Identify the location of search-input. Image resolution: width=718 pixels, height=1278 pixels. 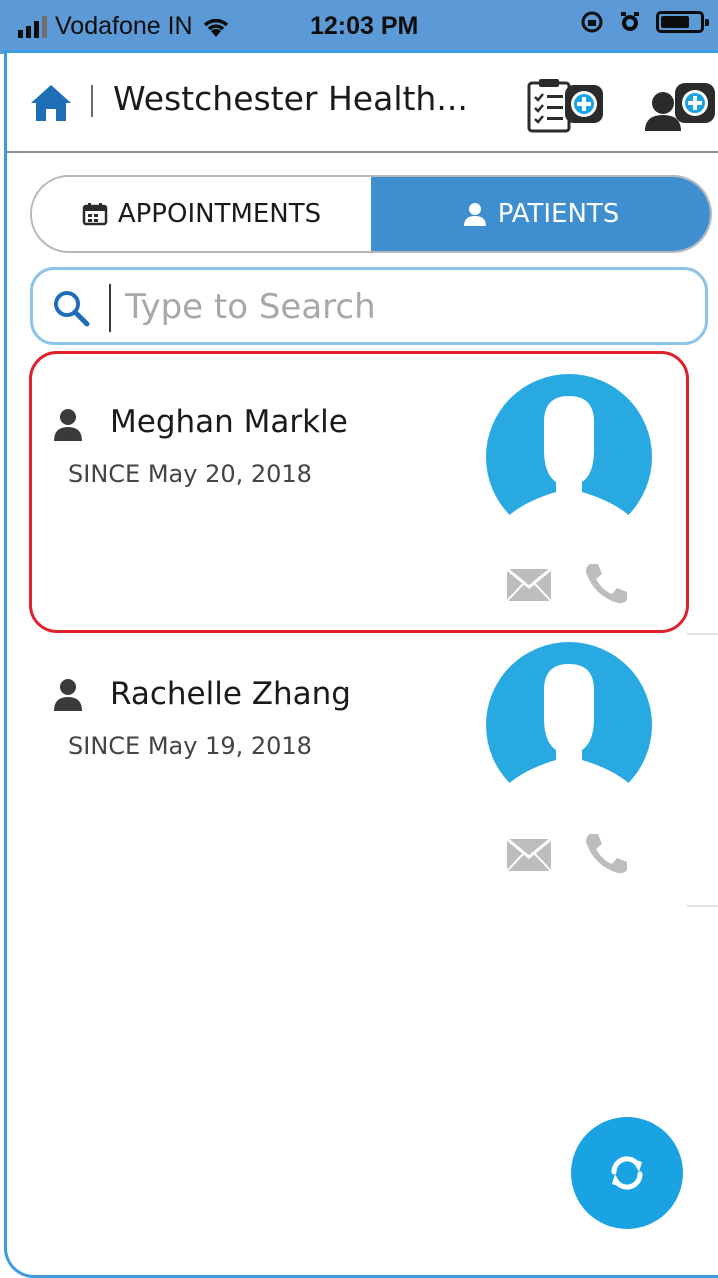
(405, 307).